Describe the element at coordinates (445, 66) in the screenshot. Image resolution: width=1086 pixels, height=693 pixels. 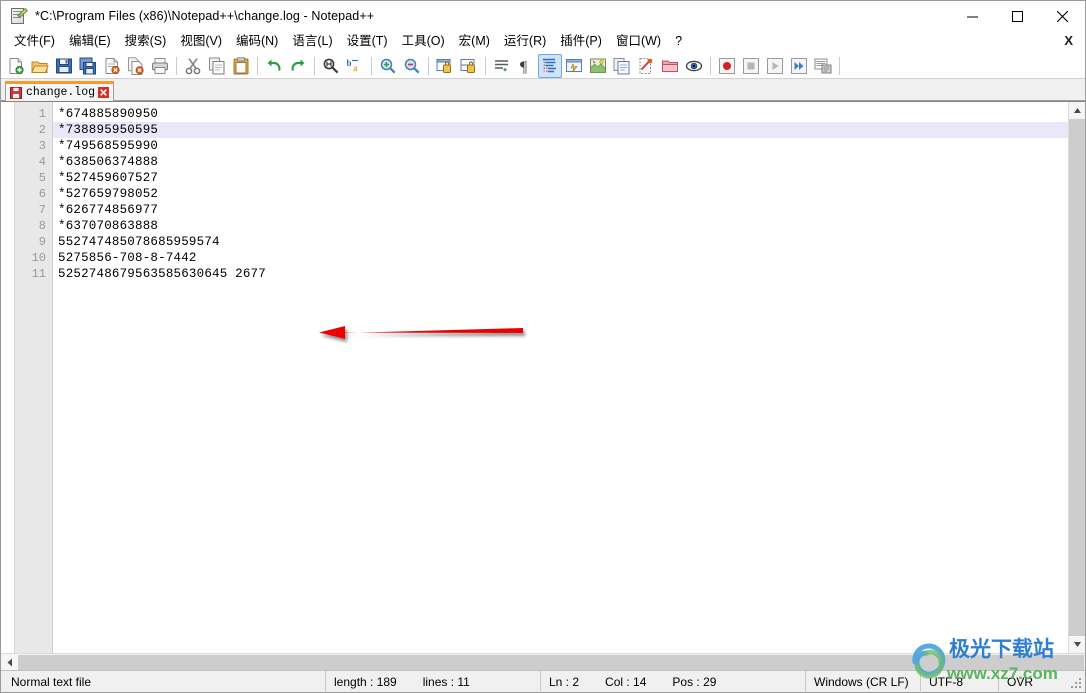
I see `sync-vertical-scroll-icon` at that location.